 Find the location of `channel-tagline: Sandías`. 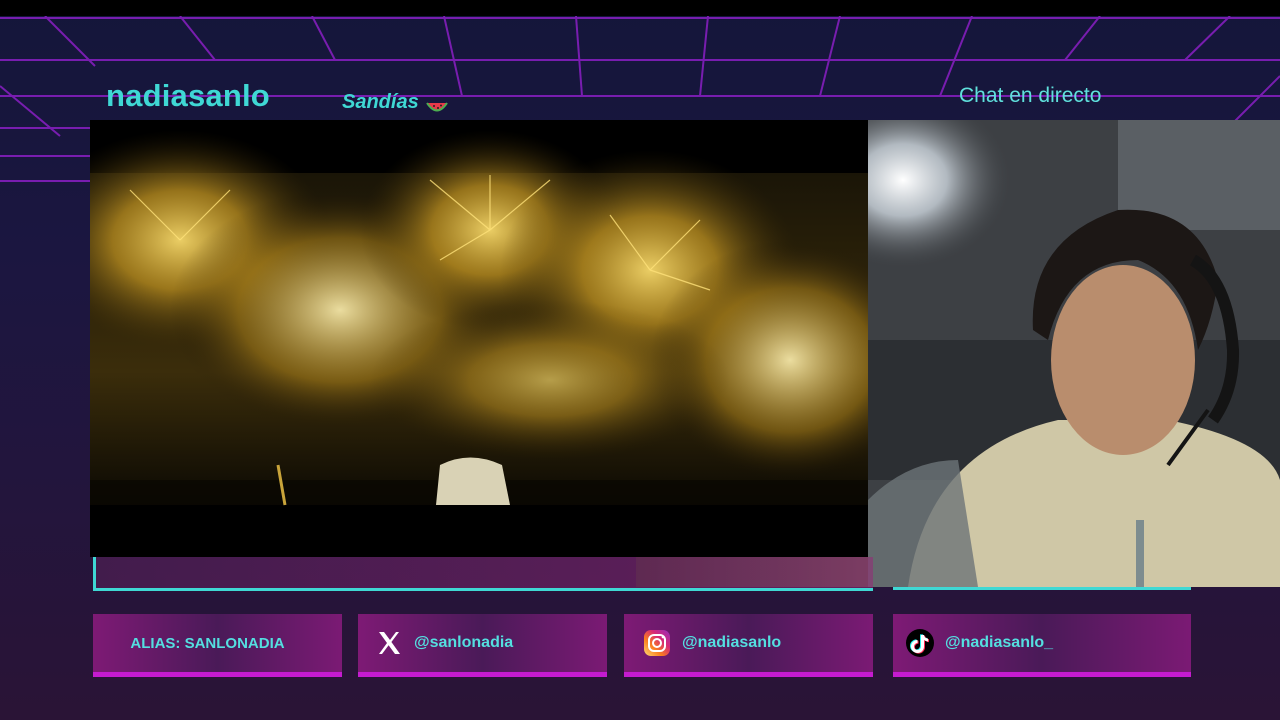

channel-tagline: Sandías is located at coordinates (395, 102).